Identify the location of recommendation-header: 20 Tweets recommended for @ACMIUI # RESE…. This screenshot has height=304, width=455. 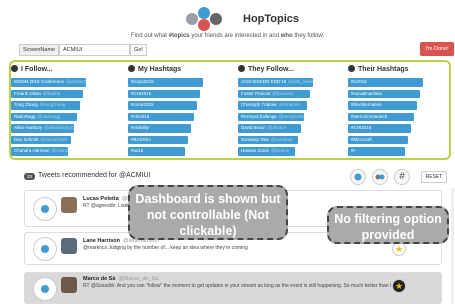
(230, 177).